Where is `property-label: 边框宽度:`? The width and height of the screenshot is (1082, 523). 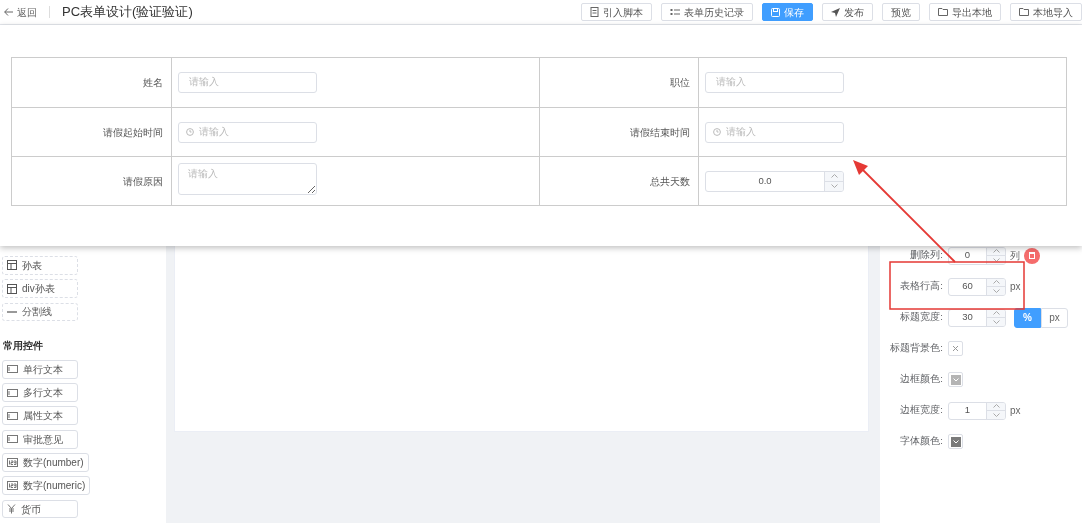
property-label: 边框宽度: is located at coordinates (921, 410).